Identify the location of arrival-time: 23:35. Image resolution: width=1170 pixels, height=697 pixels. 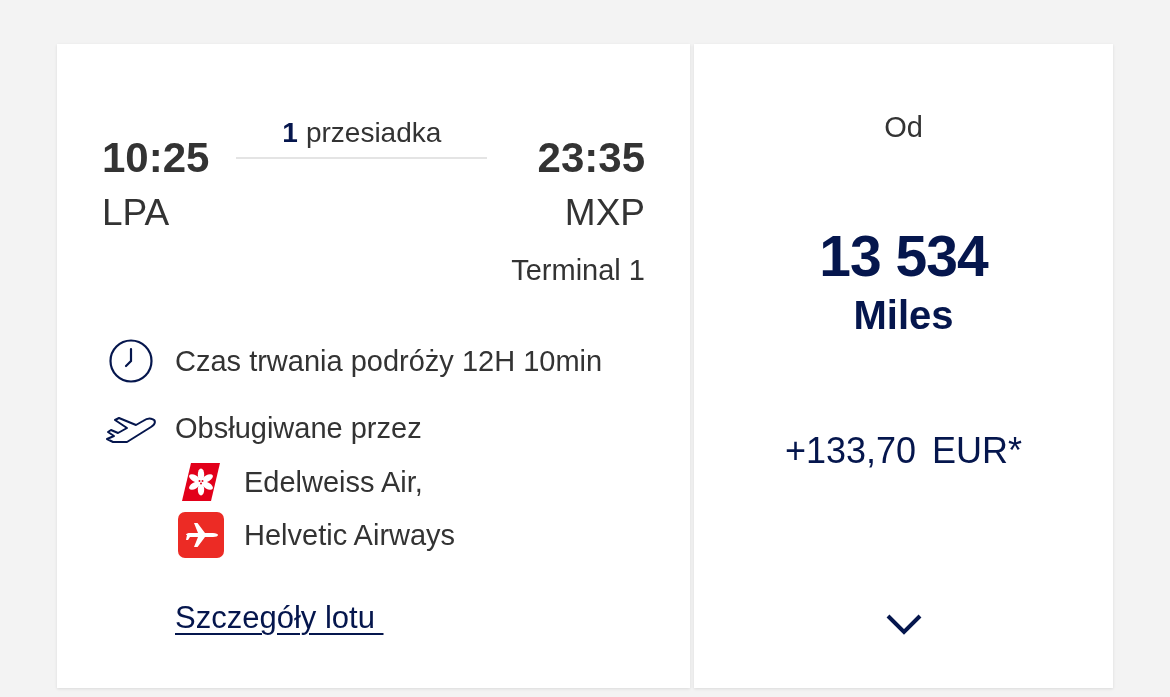
(591, 158).